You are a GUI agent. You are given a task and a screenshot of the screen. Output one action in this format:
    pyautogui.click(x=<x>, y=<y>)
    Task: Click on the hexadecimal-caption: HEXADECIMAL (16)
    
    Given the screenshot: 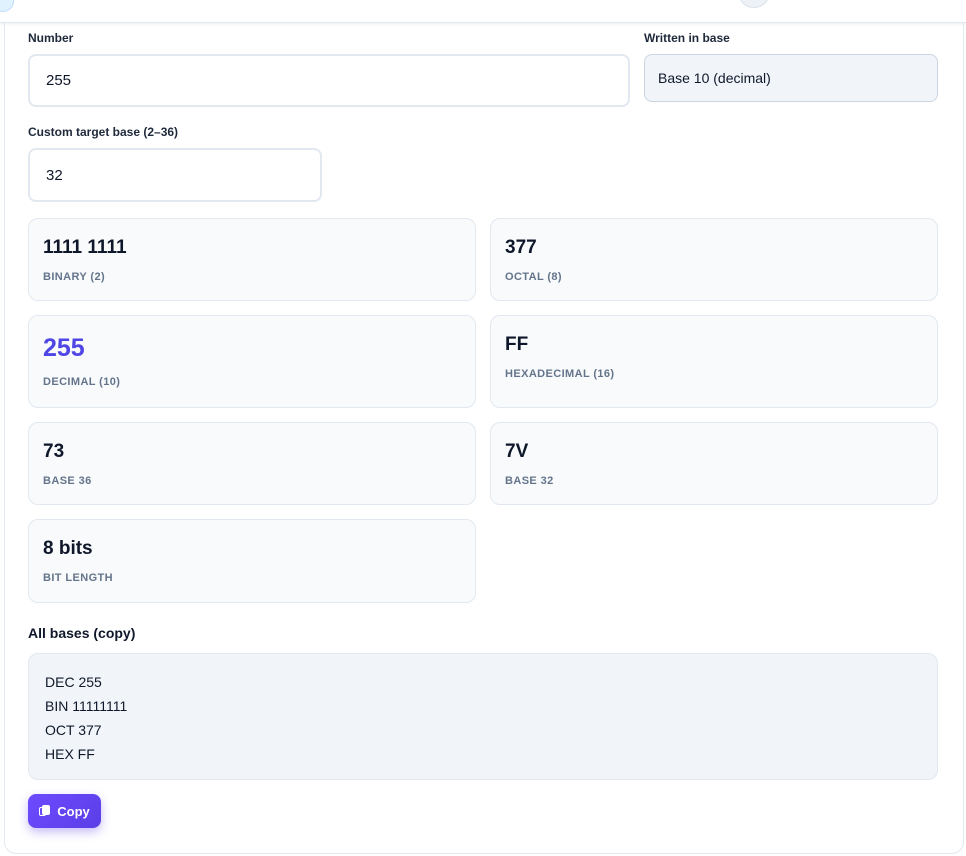 What is the action you would take?
    pyautogui.click(x=560, y=374)
    